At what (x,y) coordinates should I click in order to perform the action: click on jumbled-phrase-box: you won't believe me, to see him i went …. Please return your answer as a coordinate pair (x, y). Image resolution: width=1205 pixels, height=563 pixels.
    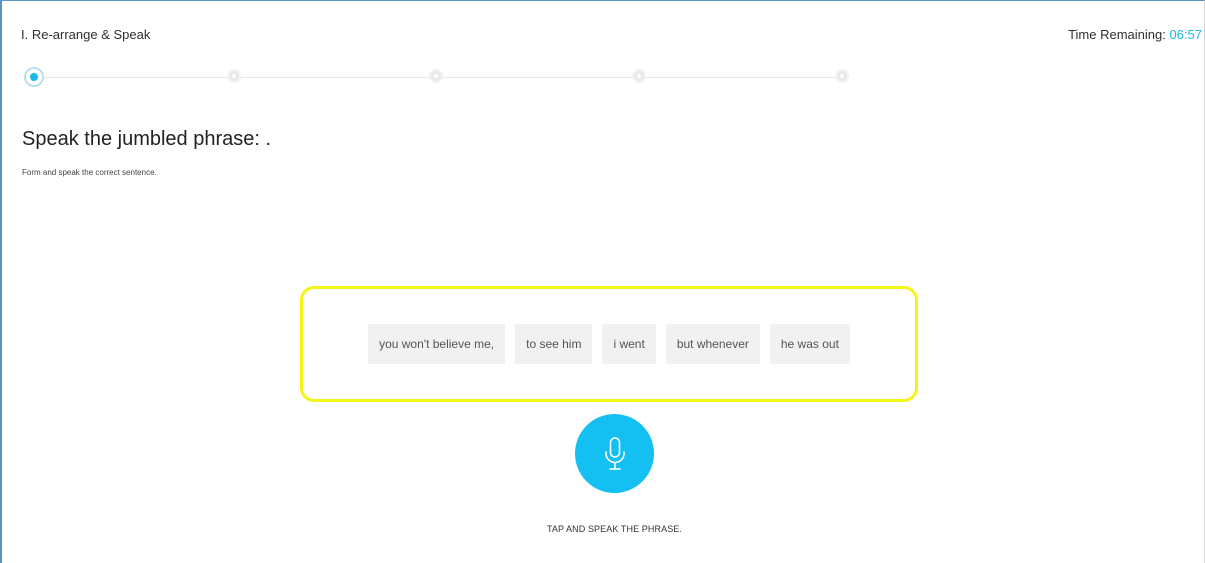
    Looking at the image, I should click on (609, 344).